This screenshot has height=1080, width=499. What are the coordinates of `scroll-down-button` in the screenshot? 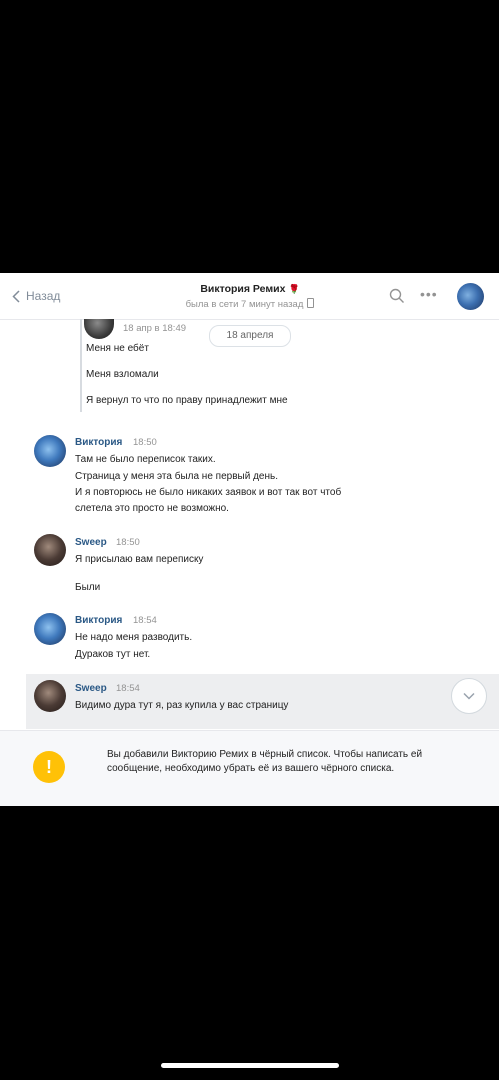 It's located at (469, 696).